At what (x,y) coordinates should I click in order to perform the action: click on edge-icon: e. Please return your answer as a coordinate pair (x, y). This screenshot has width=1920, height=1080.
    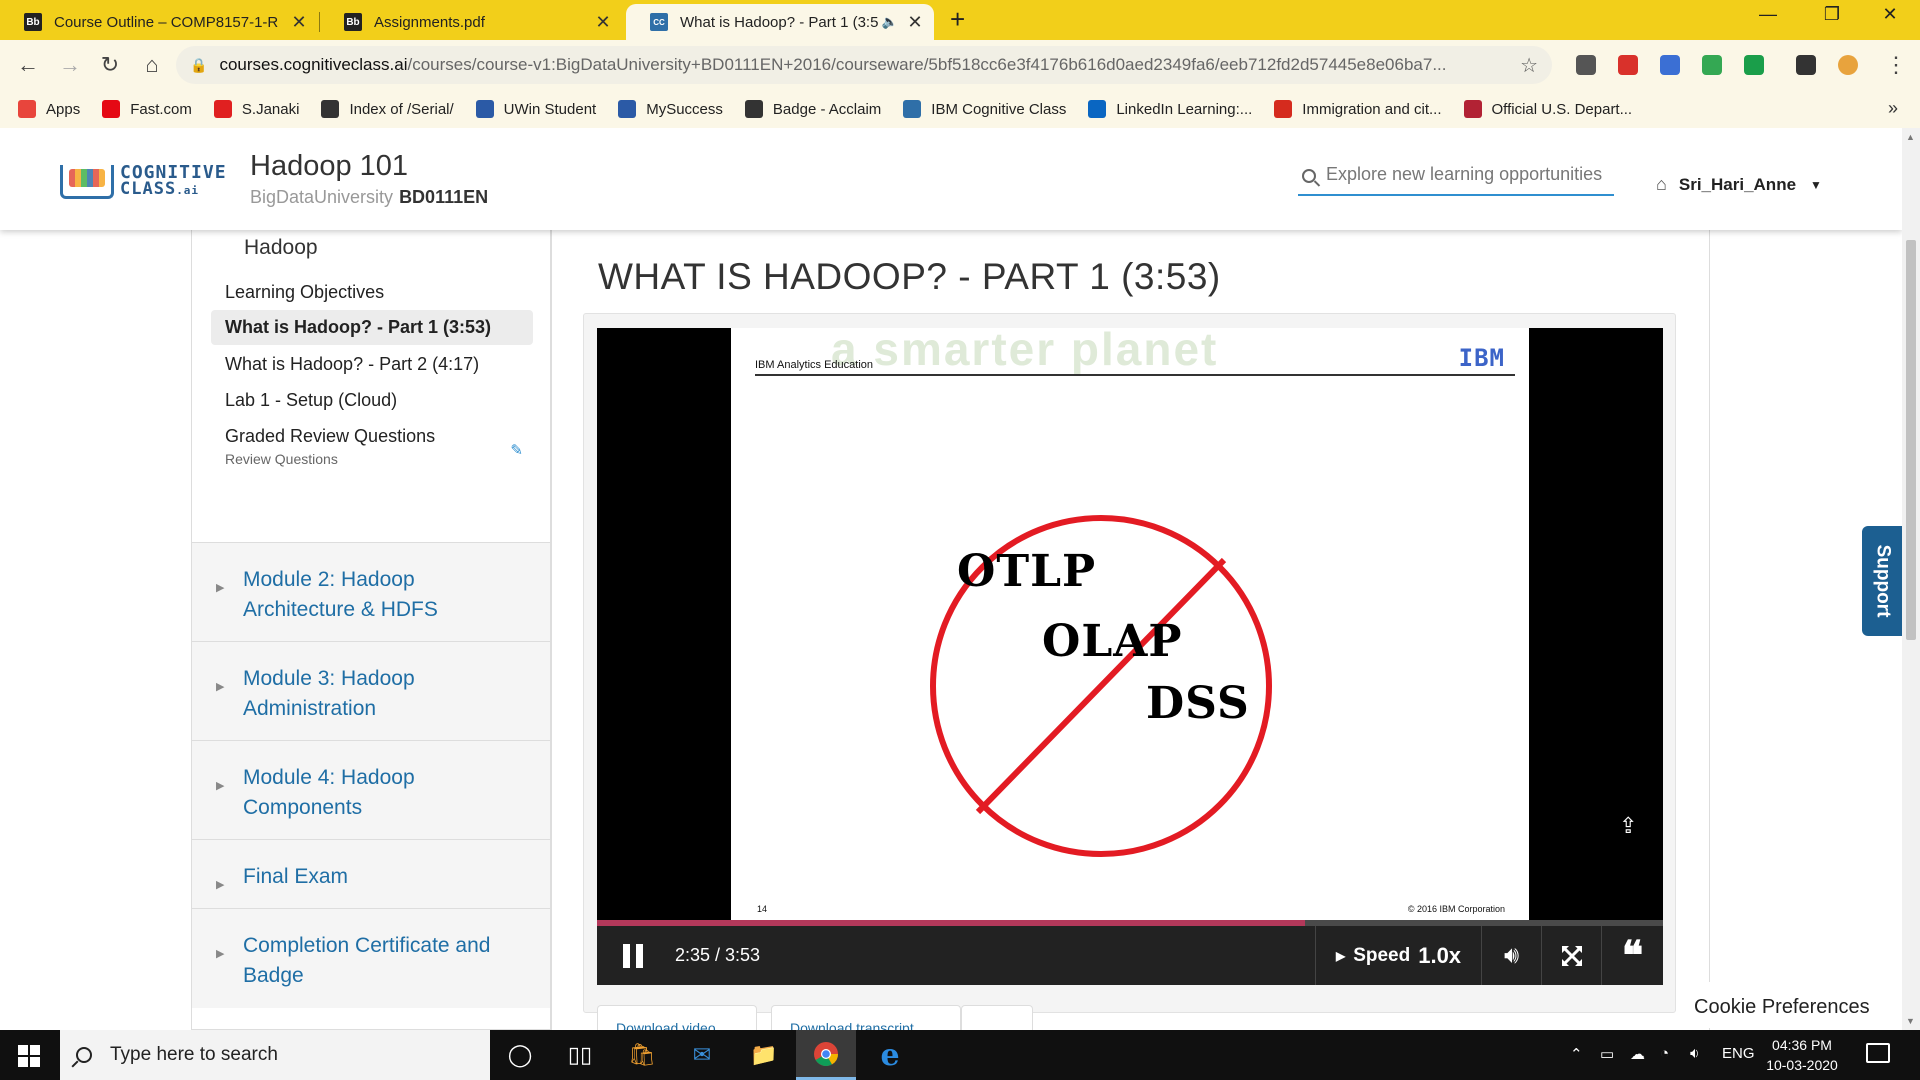
    Looking at the image, I should click on (890, 1055).